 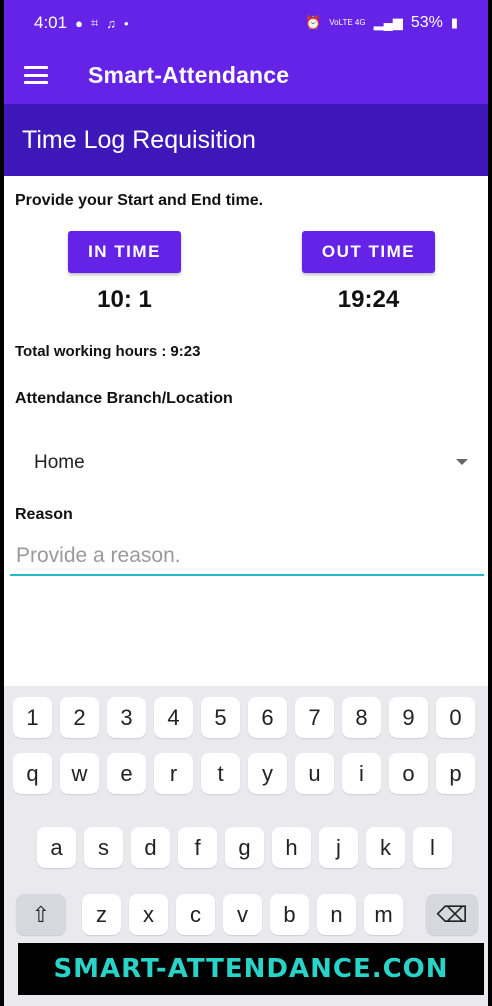 I want to click on battery-percent: 53%, so click(x=426, y=22).